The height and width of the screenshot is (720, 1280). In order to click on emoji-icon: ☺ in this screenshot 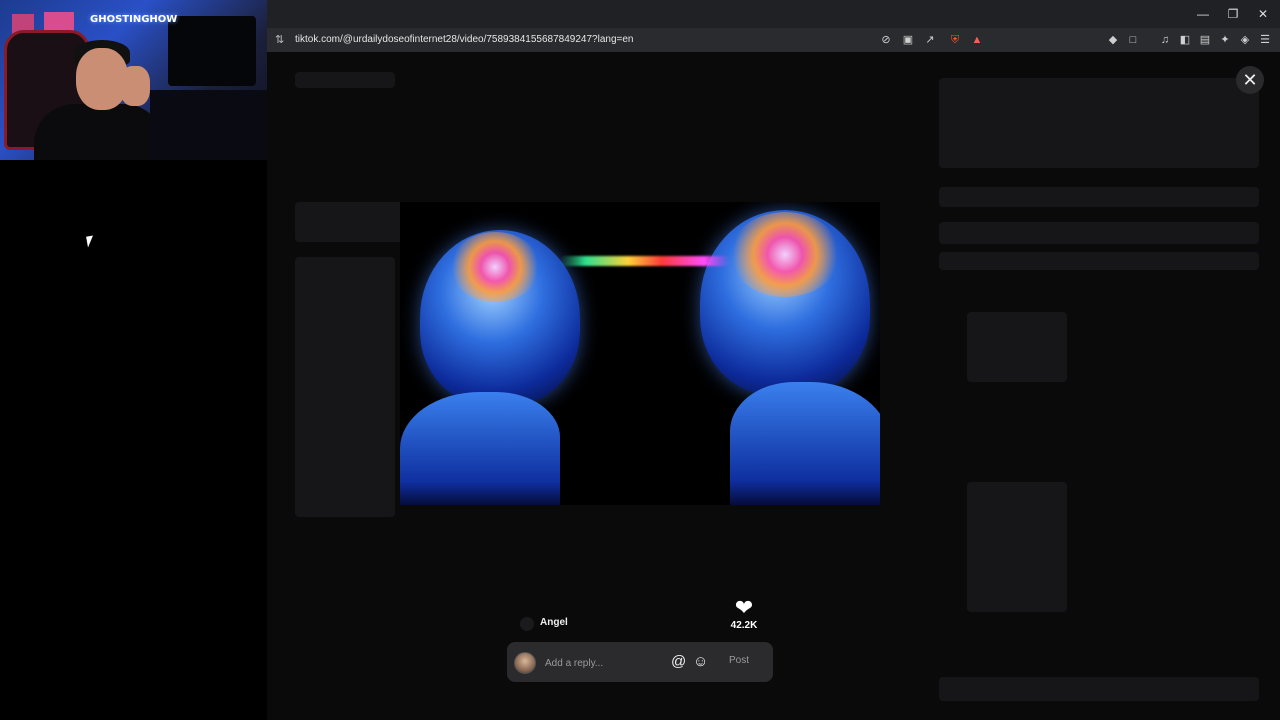, I will do `click(700, 662)`.